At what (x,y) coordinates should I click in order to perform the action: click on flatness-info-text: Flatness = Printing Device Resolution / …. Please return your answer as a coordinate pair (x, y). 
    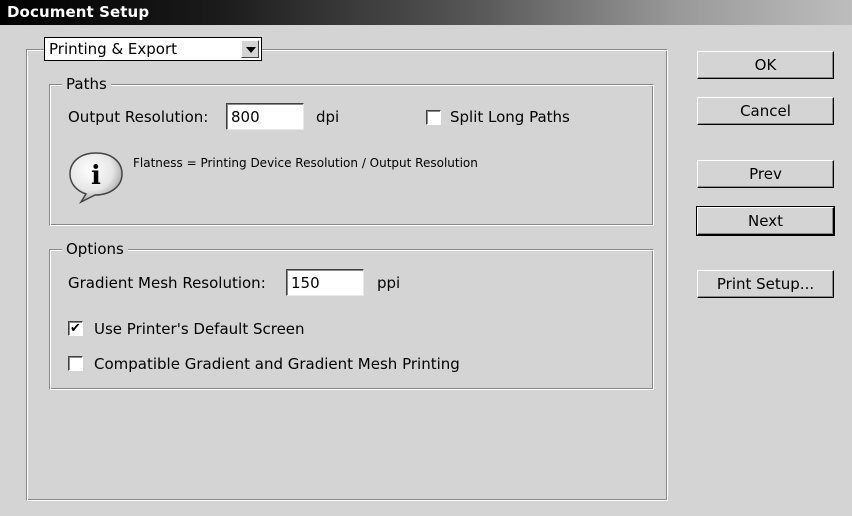
    Looking at the image, I should click on (305, 163).